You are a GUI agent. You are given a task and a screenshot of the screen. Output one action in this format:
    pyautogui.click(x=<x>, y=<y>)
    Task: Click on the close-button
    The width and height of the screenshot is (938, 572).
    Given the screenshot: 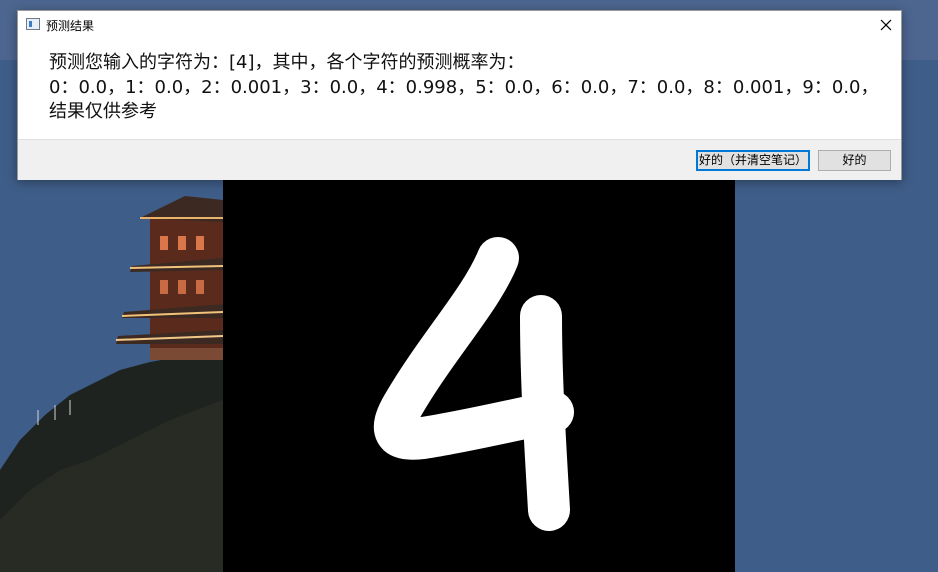 What is the action you would take?
    pyautogui.click(x=886, y=25)
    